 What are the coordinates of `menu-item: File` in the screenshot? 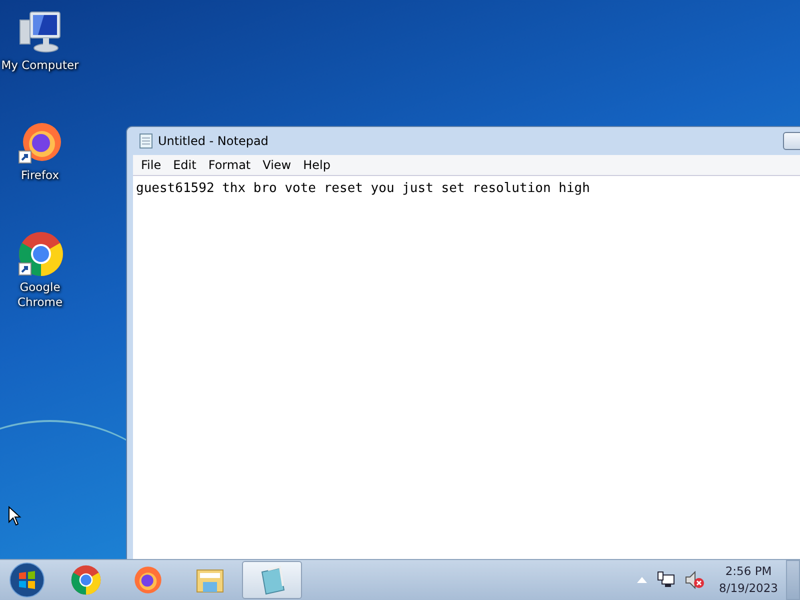 It's located at (151, 165).